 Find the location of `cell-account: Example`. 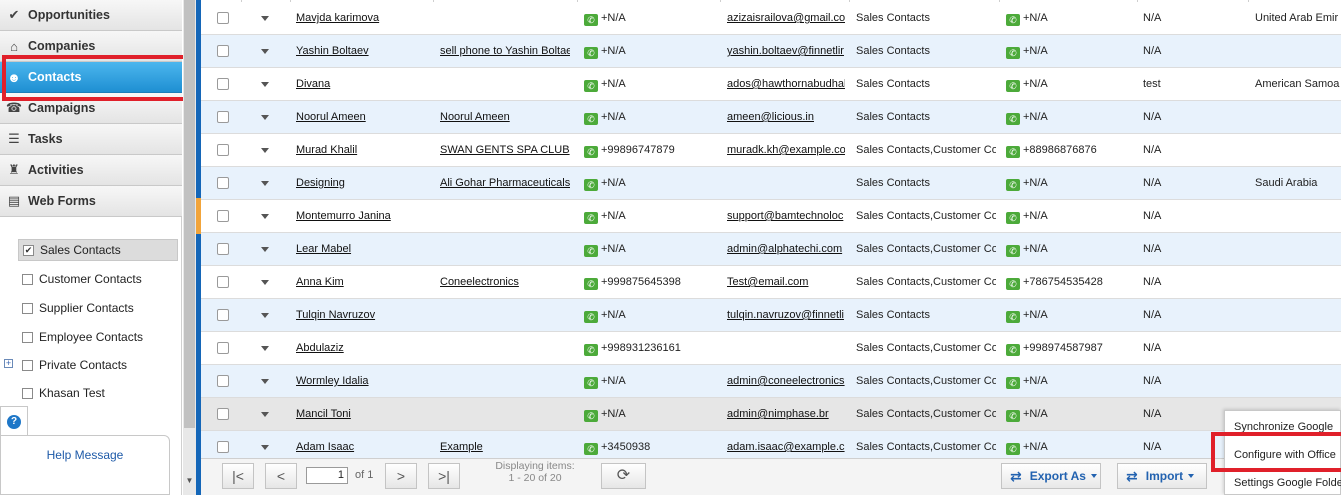

cell-account: Example is located at coordinates (505, 447).